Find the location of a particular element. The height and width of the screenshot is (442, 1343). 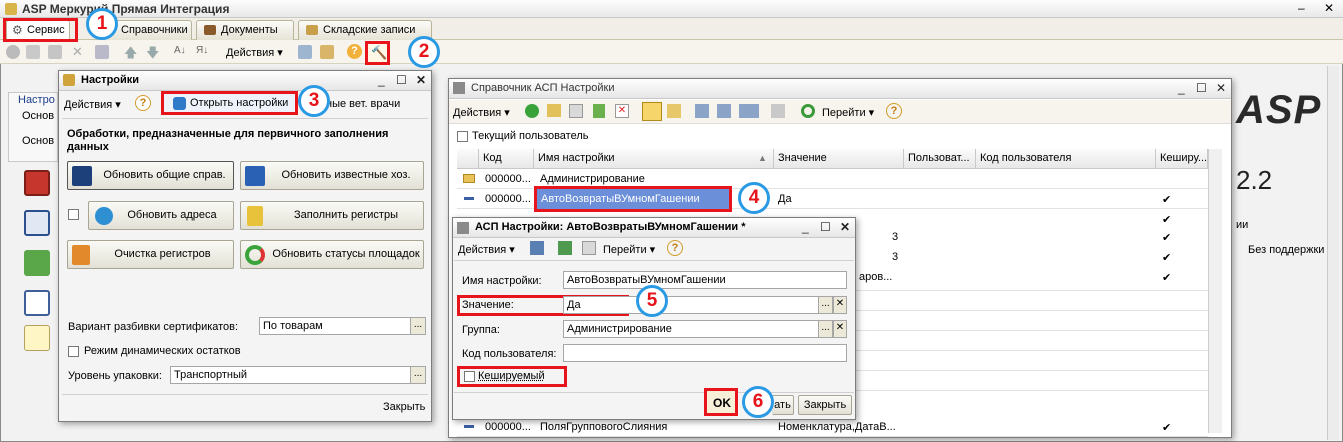

edit-close-icon: ✕ is located at coordinates (845, 227).